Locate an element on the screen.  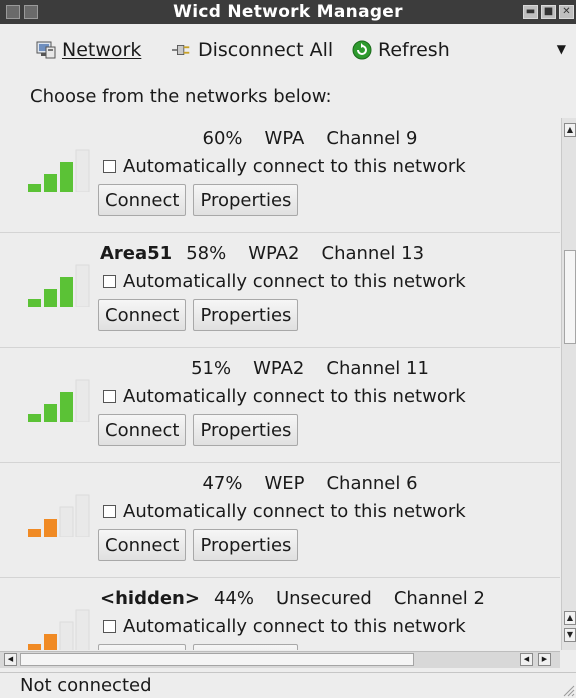
scroll-corner is located at coordinates (568, 659).